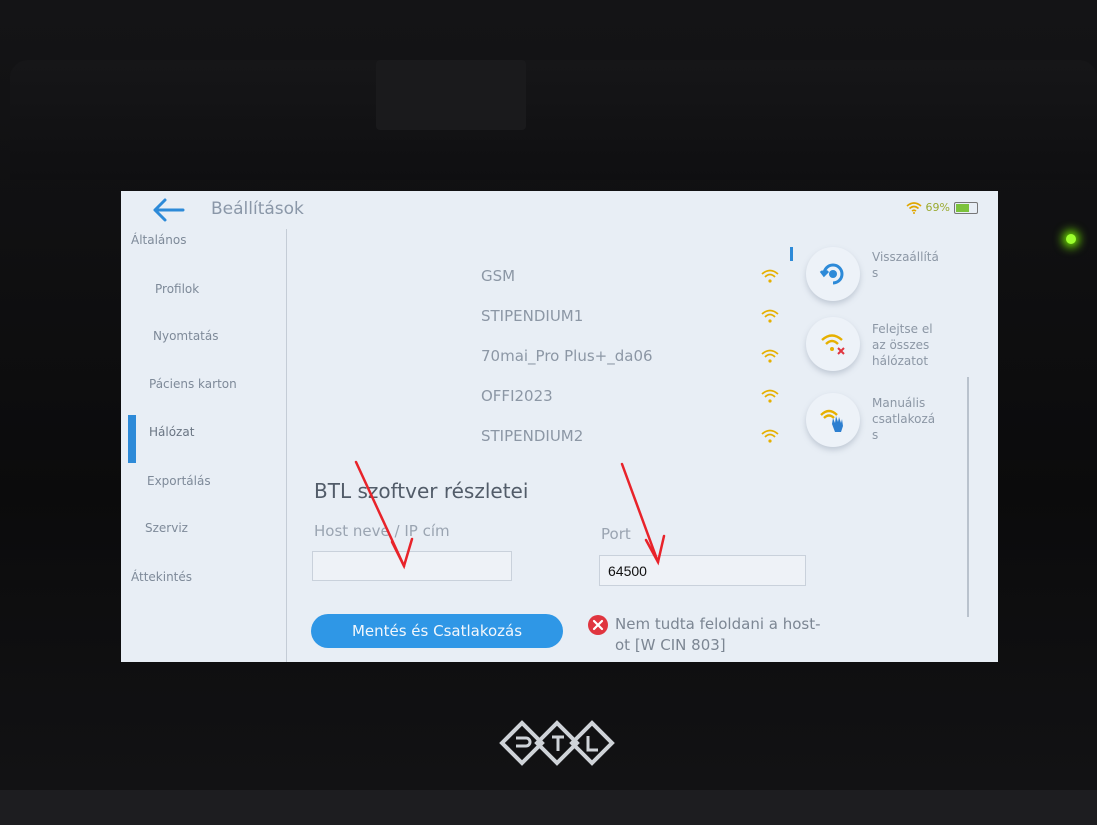 The width and height of the screenshot is (1097, 825). What do you see at coordinates (412, 566) in the screenshot?
I see `host-input` at bounding box center [412, 566].